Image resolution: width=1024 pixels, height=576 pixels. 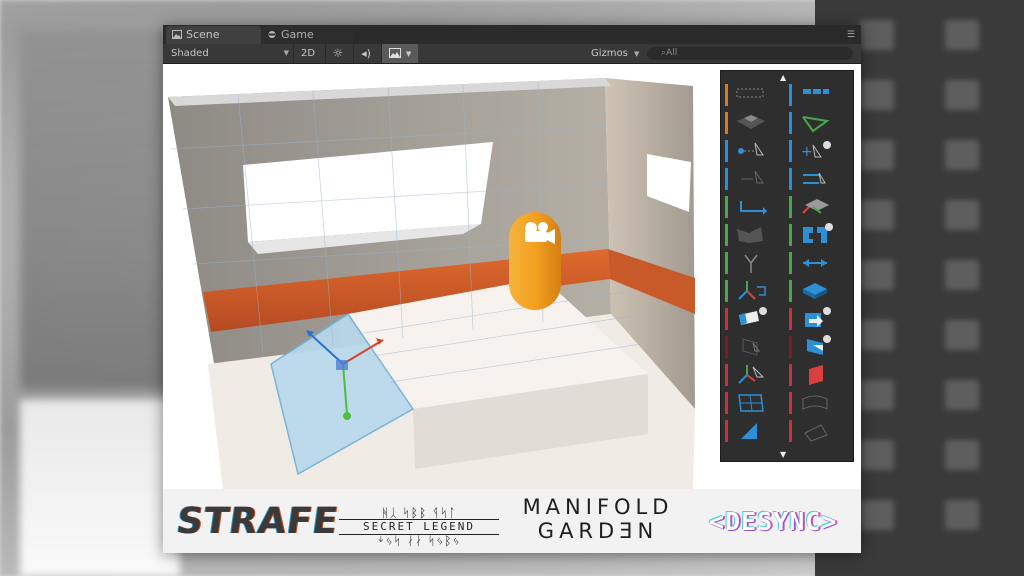 I want to click on effects-dropdown: ▼, so click(x=399, y=53).